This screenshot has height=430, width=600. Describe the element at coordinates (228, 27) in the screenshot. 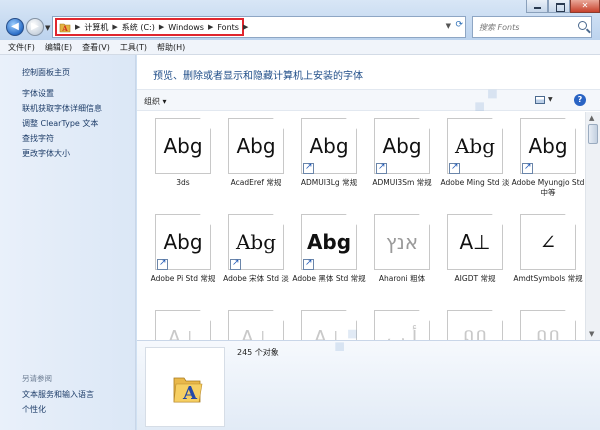

I see `breadcrumb-fonts: Fonts` at that location.